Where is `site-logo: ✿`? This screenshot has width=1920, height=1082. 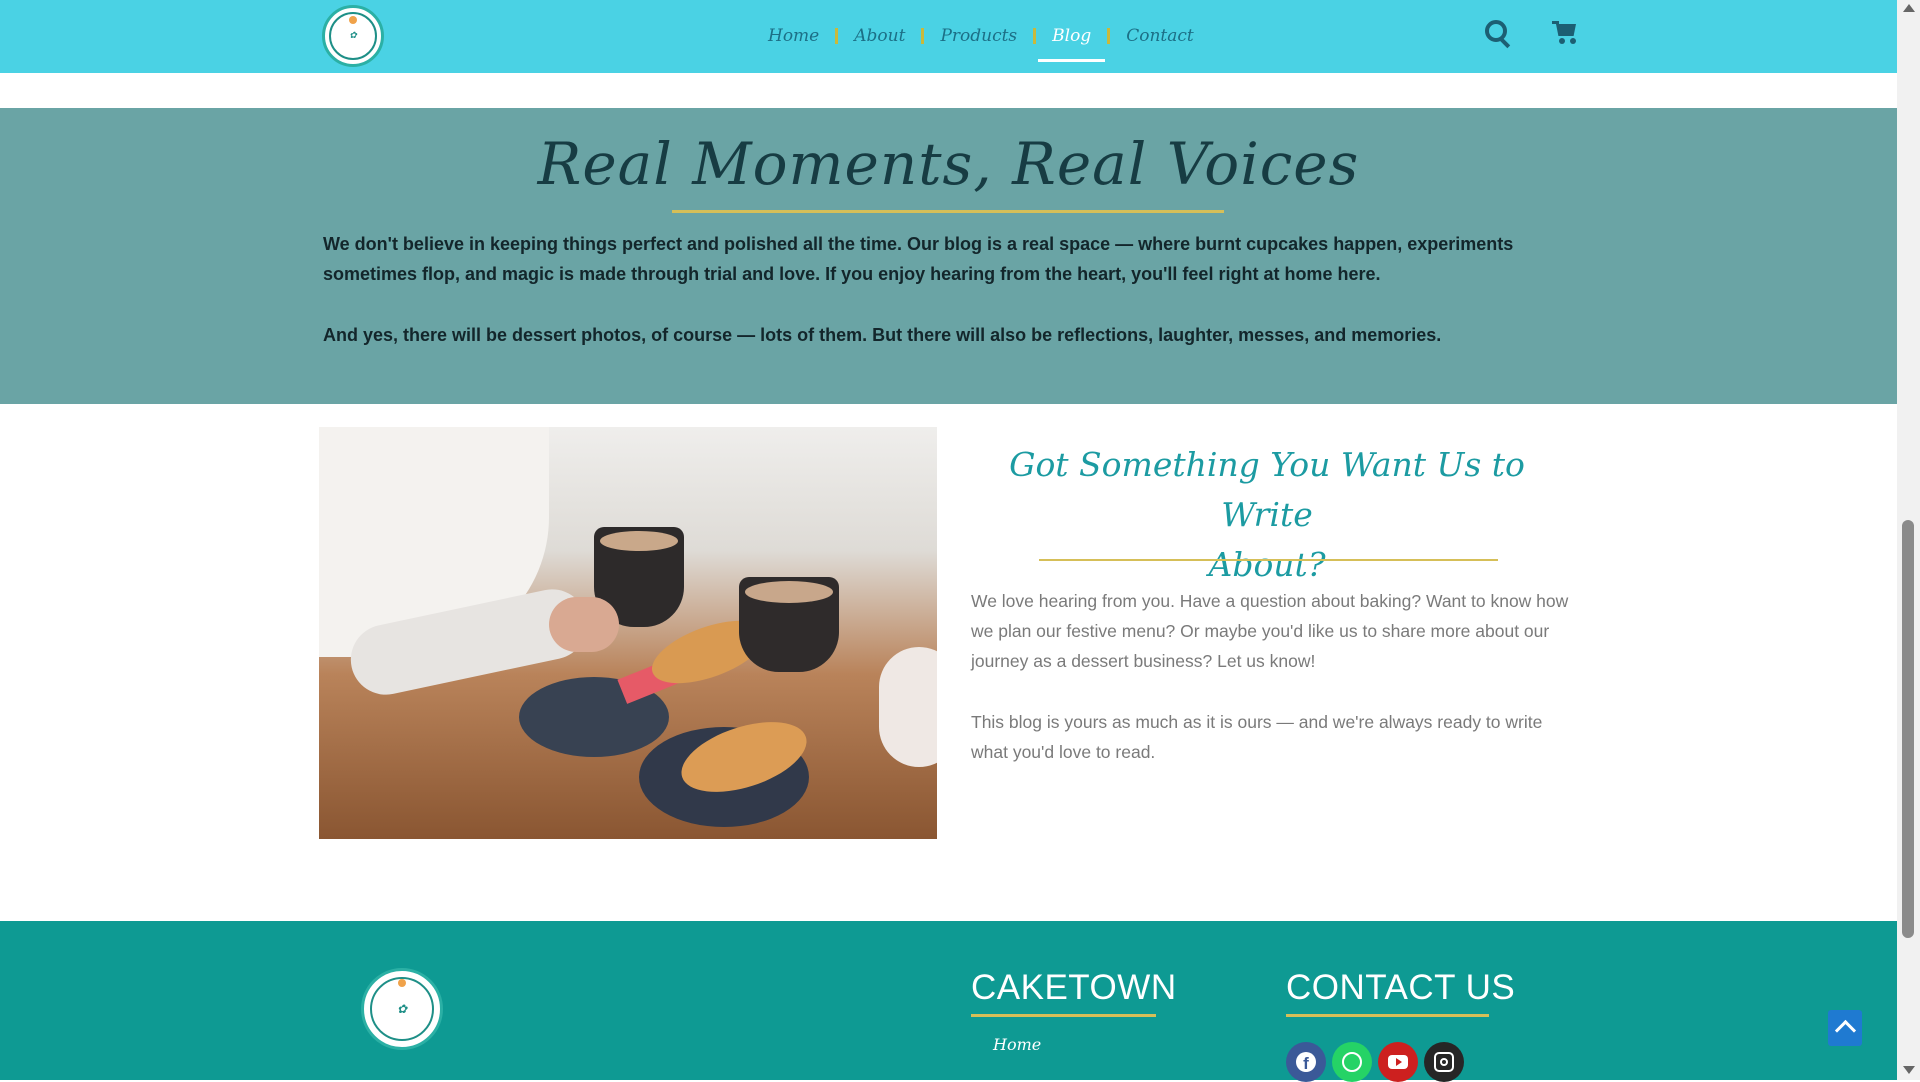
site-logo: ✿ is located at coordinates (353, 36).